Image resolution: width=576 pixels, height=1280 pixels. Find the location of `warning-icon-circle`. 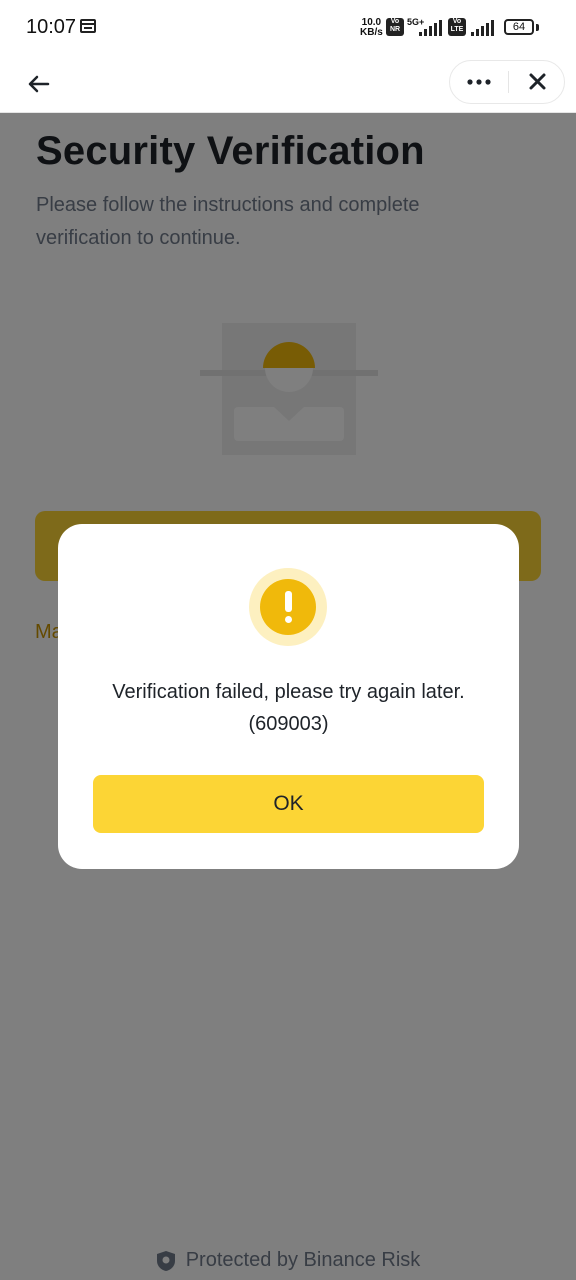

warning-icon-circle is located at coordinates (288, 607).